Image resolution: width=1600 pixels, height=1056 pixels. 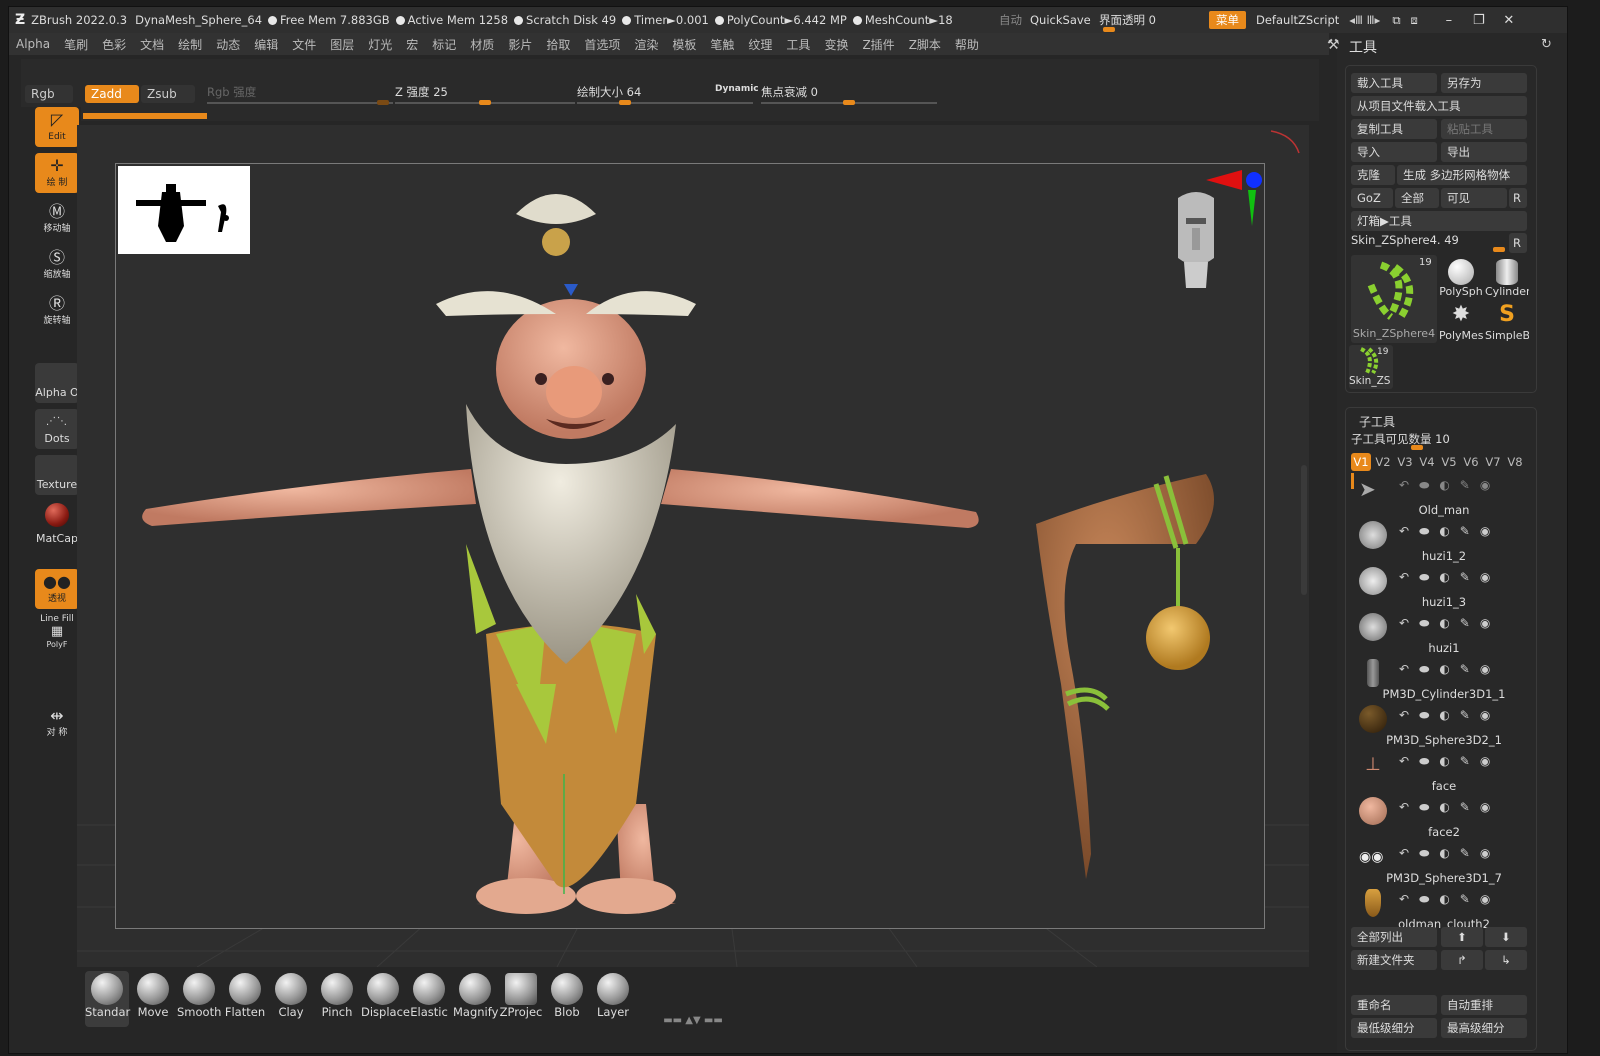 What do you see at coordinates (1474, 198) in the screenshot?
I see `goz-visible-button: 可见` at bounding box center [1474, 198].